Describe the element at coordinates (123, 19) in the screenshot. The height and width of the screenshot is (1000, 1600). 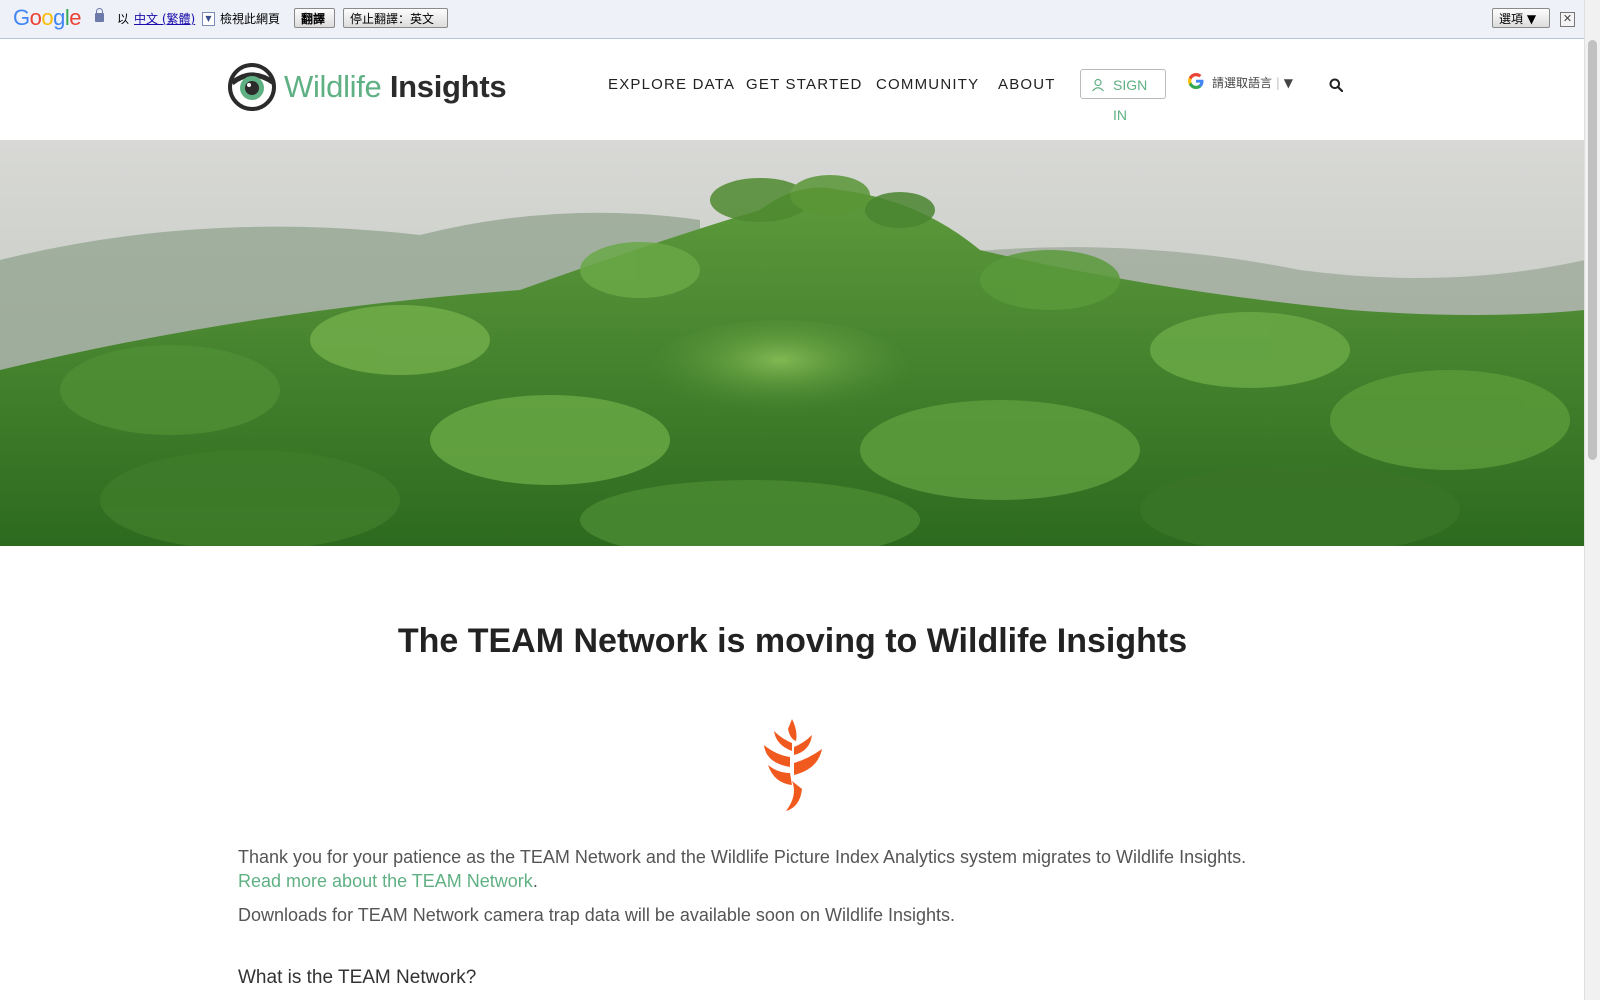
I see `translate-prefix: 以` at that location.